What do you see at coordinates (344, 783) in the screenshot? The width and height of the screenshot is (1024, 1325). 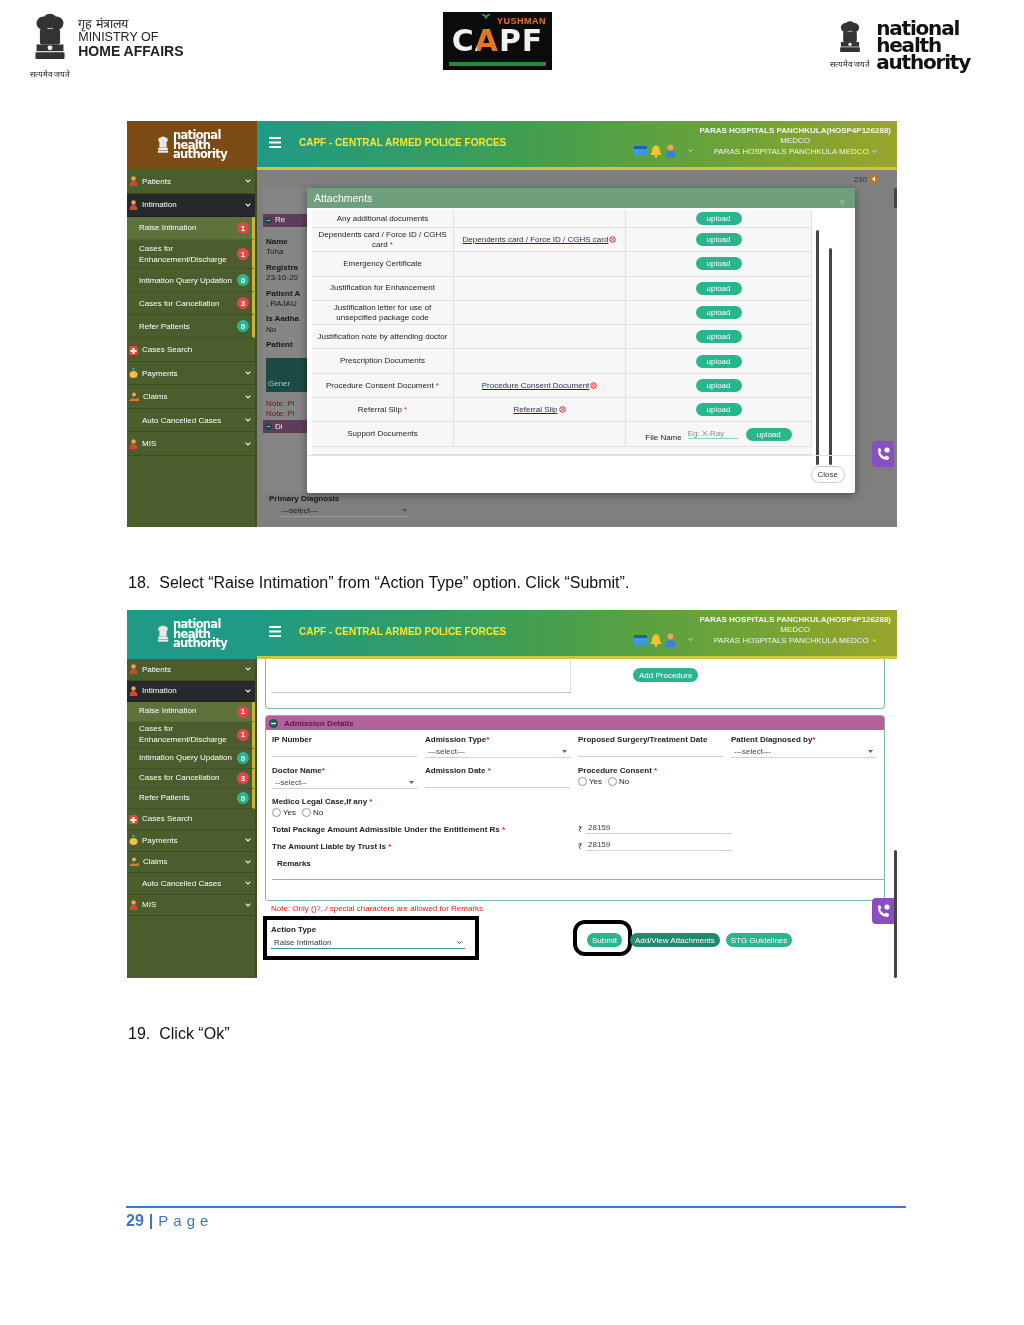 I see `select-field: --select--` at bounding box center [344, 783].